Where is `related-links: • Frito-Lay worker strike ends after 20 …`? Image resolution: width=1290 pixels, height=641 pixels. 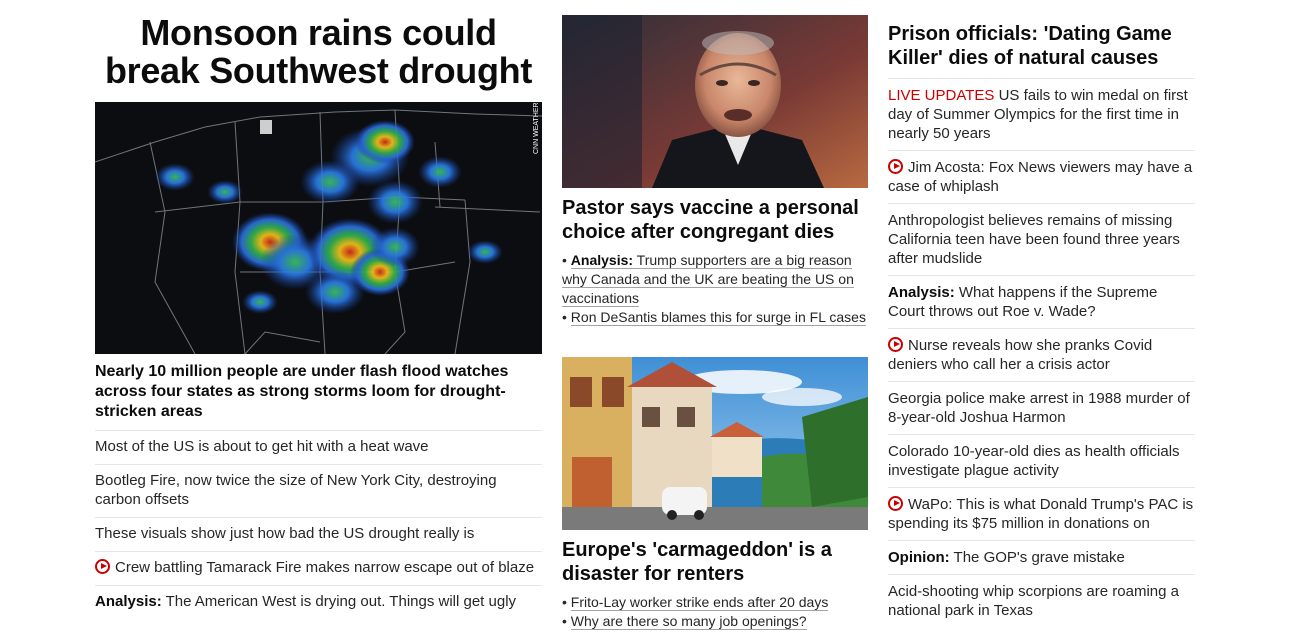
related-links: • Frito-Lay worker strike ends after 20 … is located at coordinates (715, 612).